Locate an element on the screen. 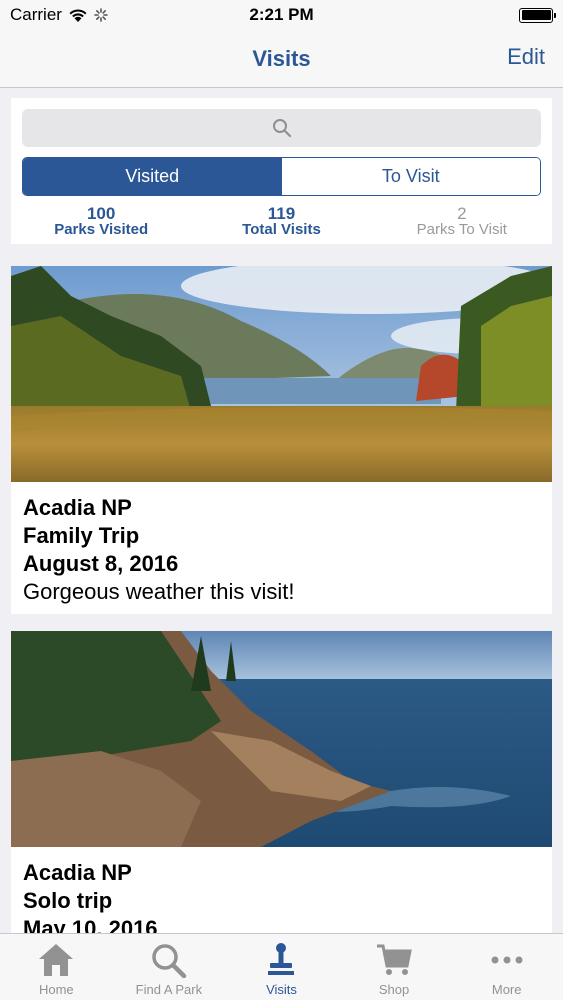 The width and height of the screenshot is (563, 1000). tab-bar: Home Find A Park Visits Shop More is located at coordinates (281, 966).